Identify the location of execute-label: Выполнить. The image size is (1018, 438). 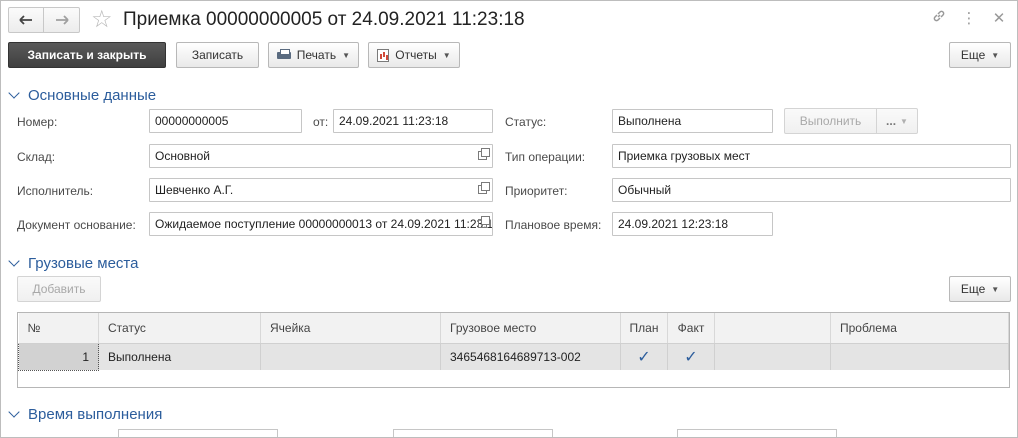
(830, 121).